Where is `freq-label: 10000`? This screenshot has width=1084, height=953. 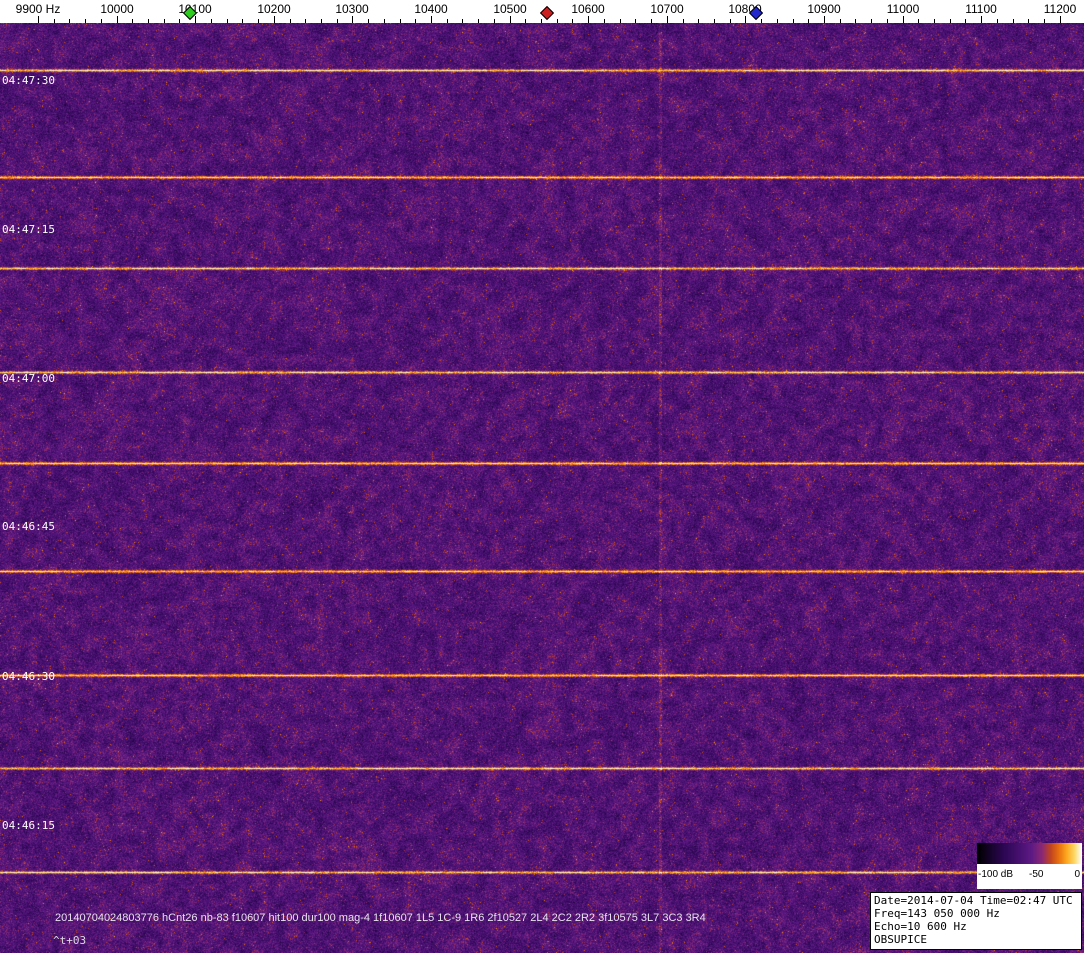
freq-label: 10000 is located at coordinates (117, 9).